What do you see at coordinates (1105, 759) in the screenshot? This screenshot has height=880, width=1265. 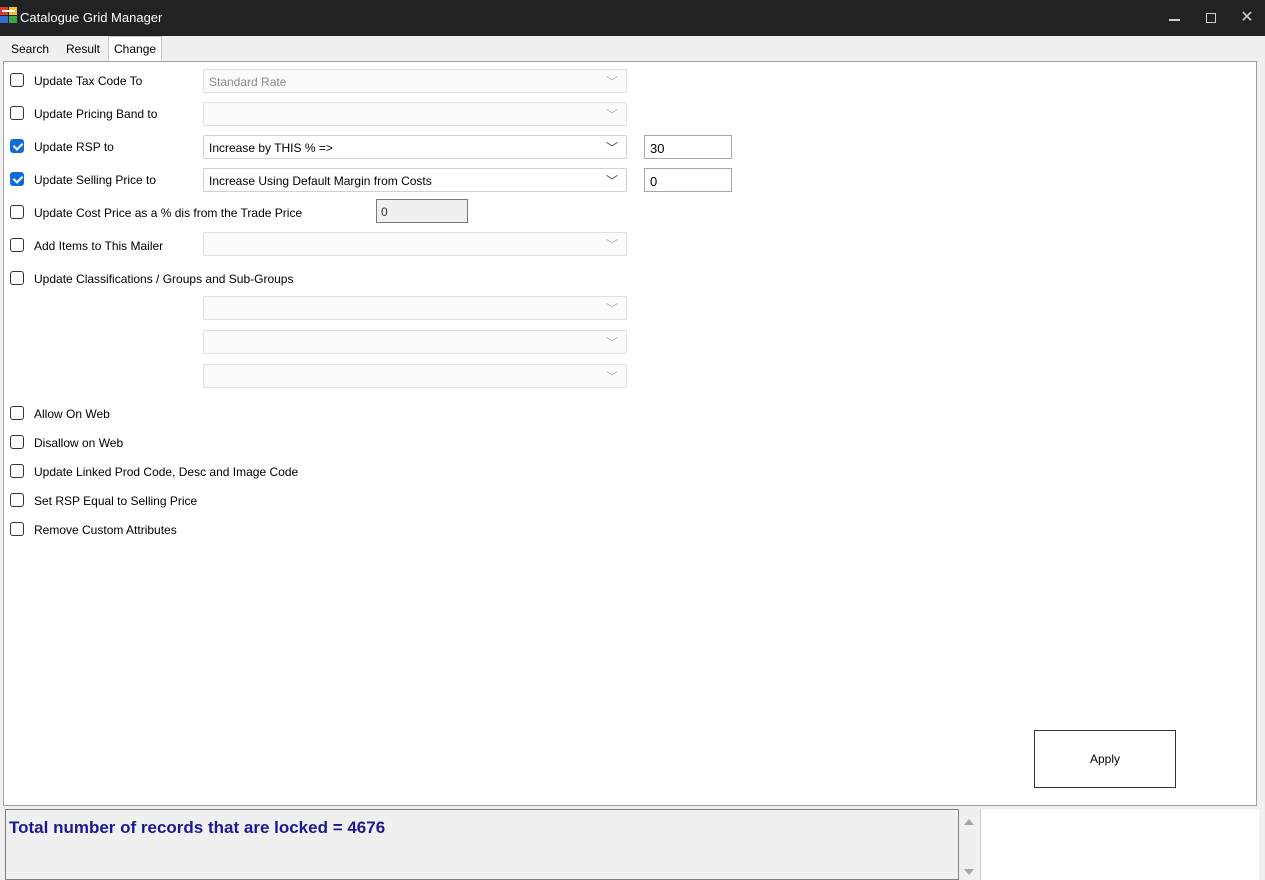 I see `apply-button: Apply` at bounding box center [1105, 759].